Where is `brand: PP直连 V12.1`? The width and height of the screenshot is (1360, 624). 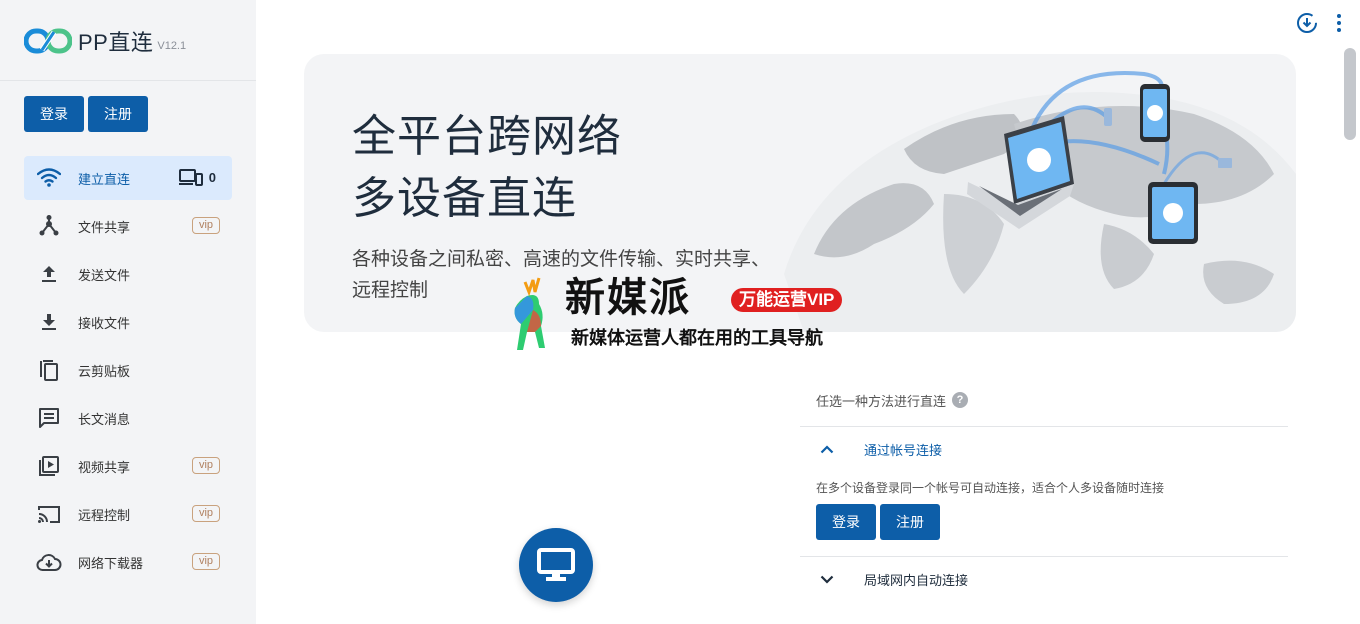 brand: PP直连 V12.1 is located at coordinates (105, 41).